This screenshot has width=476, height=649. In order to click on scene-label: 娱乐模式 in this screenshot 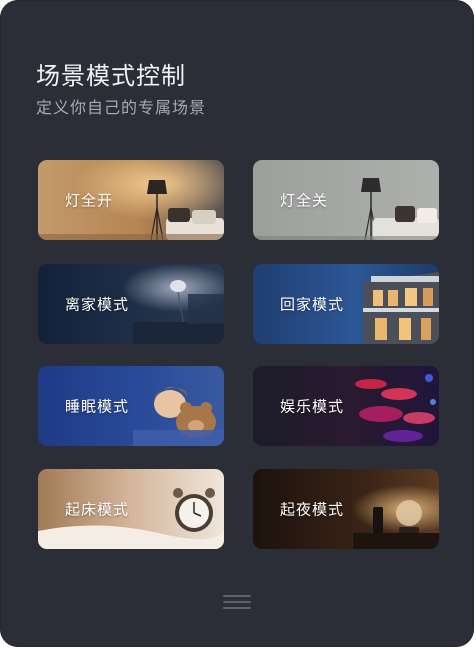, I will do `click(312, 406)`.